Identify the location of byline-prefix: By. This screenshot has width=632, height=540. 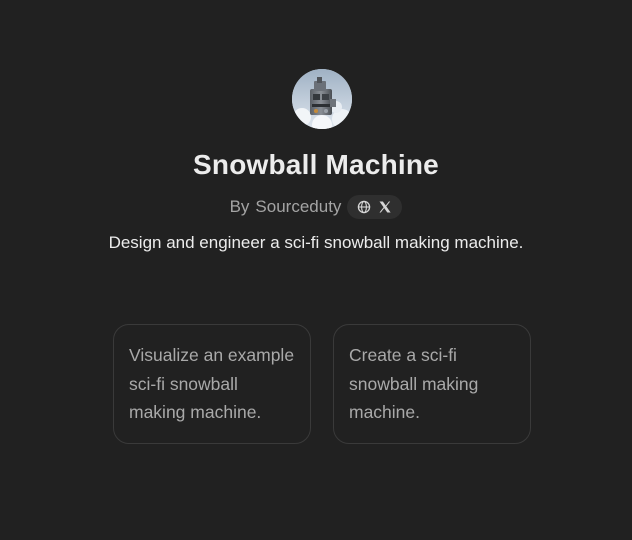
(239, 206).